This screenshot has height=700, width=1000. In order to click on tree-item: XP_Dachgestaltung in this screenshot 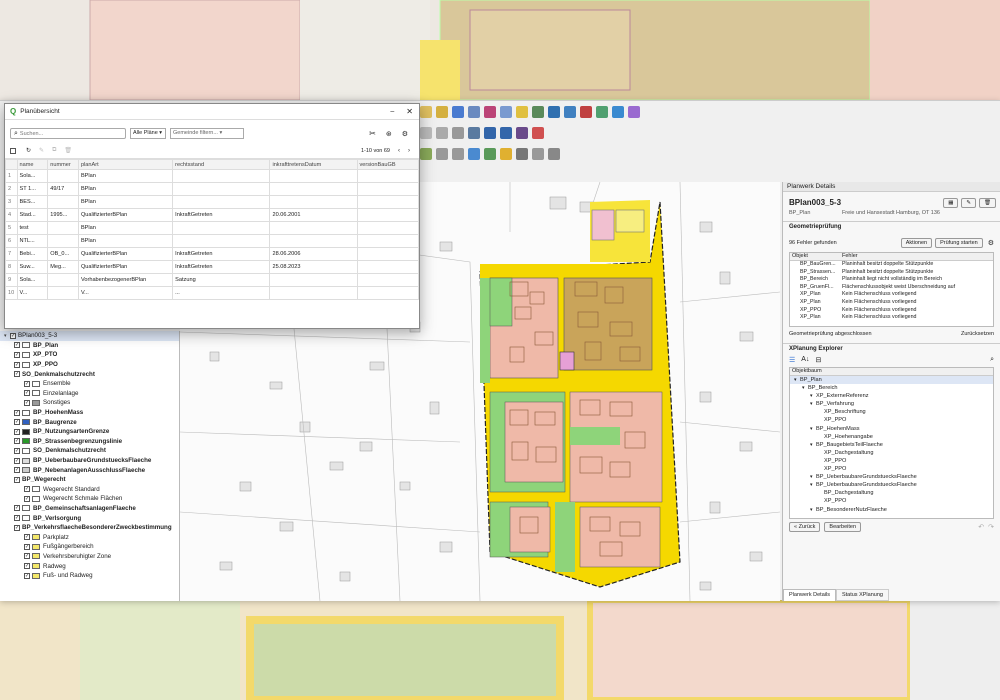, I will do `click(891, 453)`.